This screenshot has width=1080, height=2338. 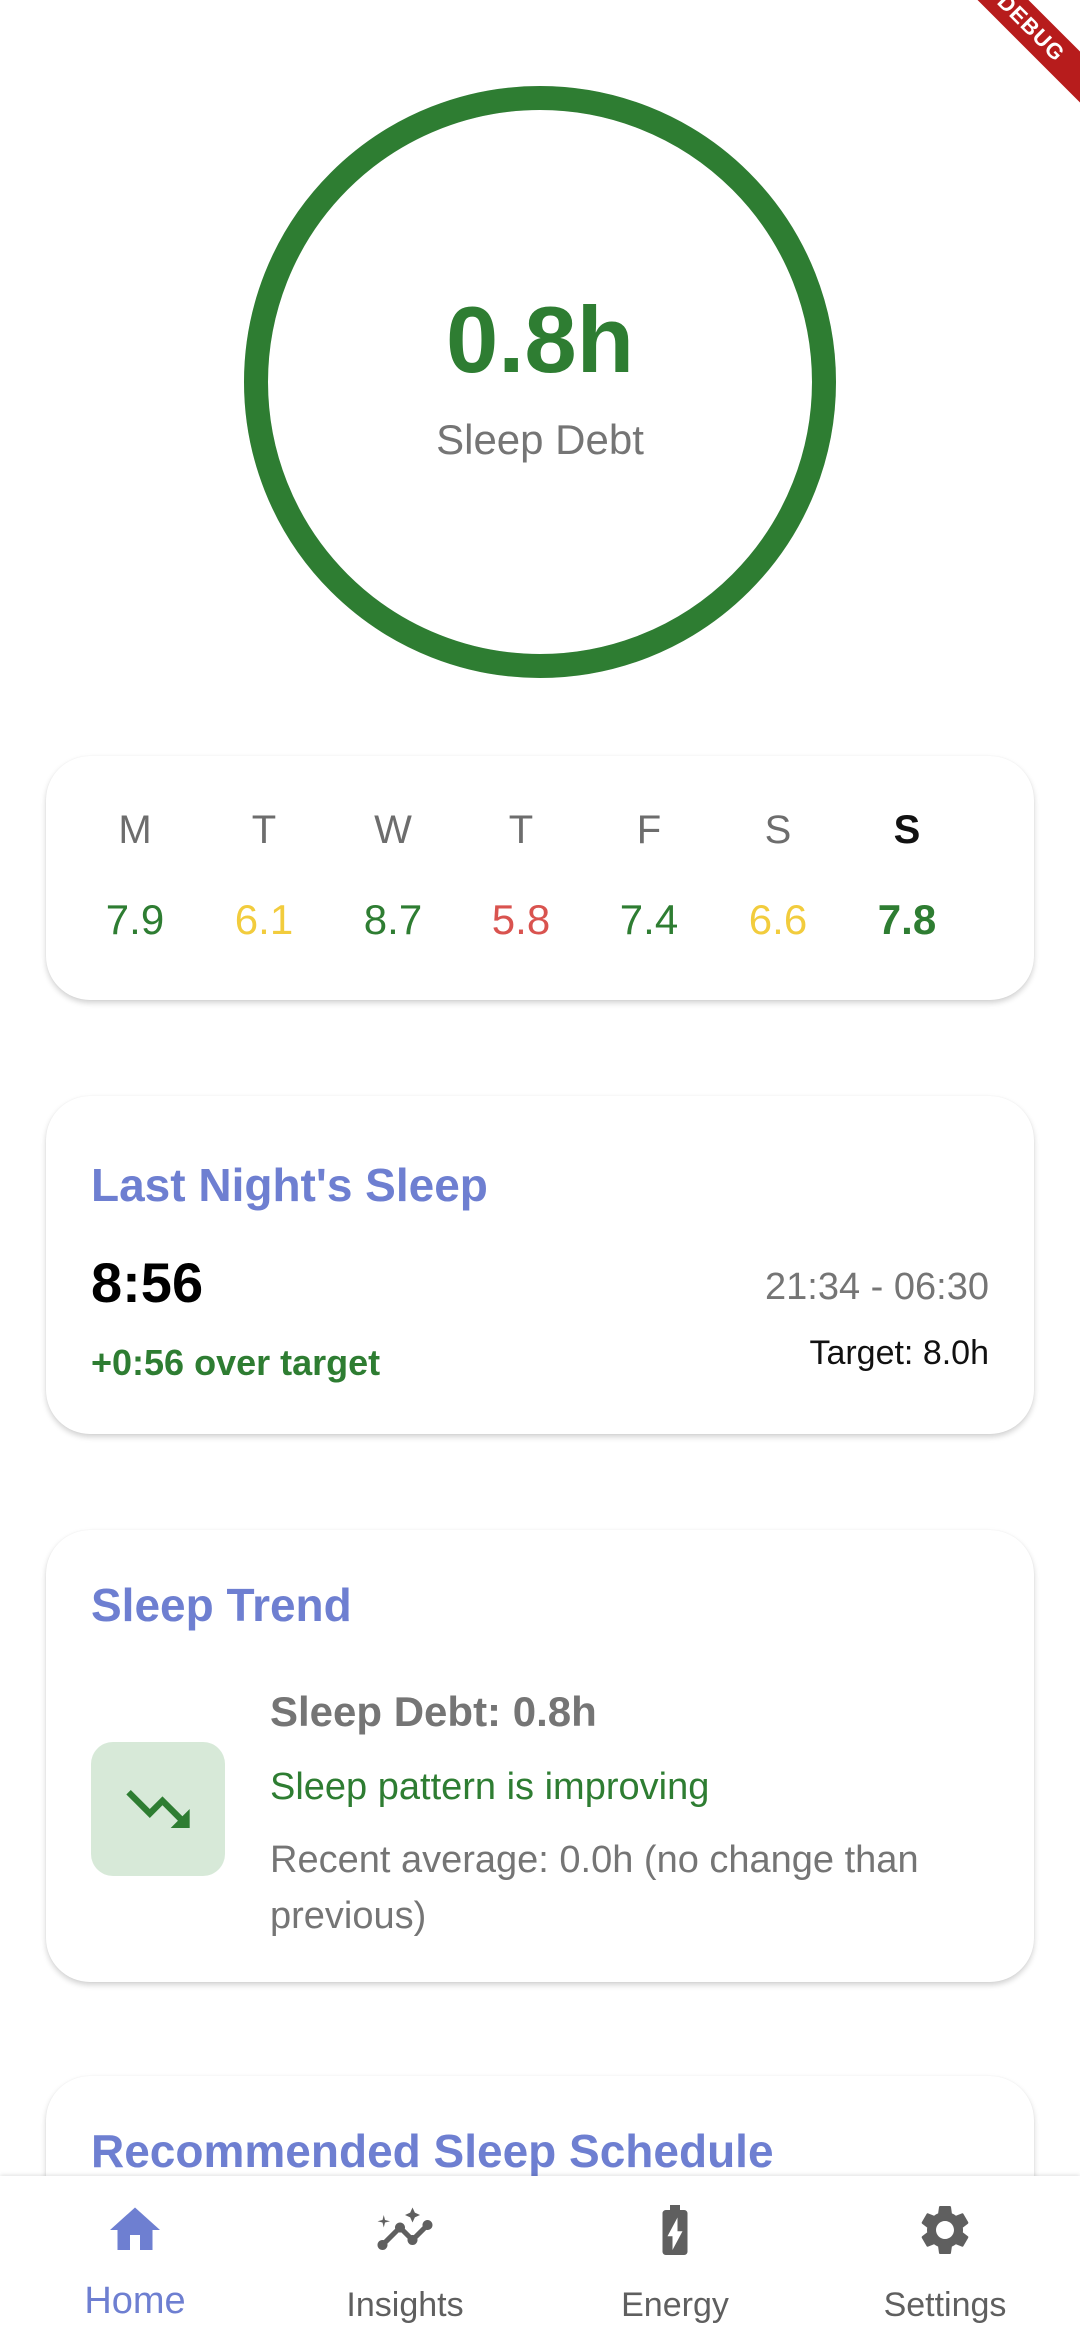 What do you see at coordinates (264, 919) in the screenshot?
I see `week-day-value: 6.1` at bounding box center [264, 919].